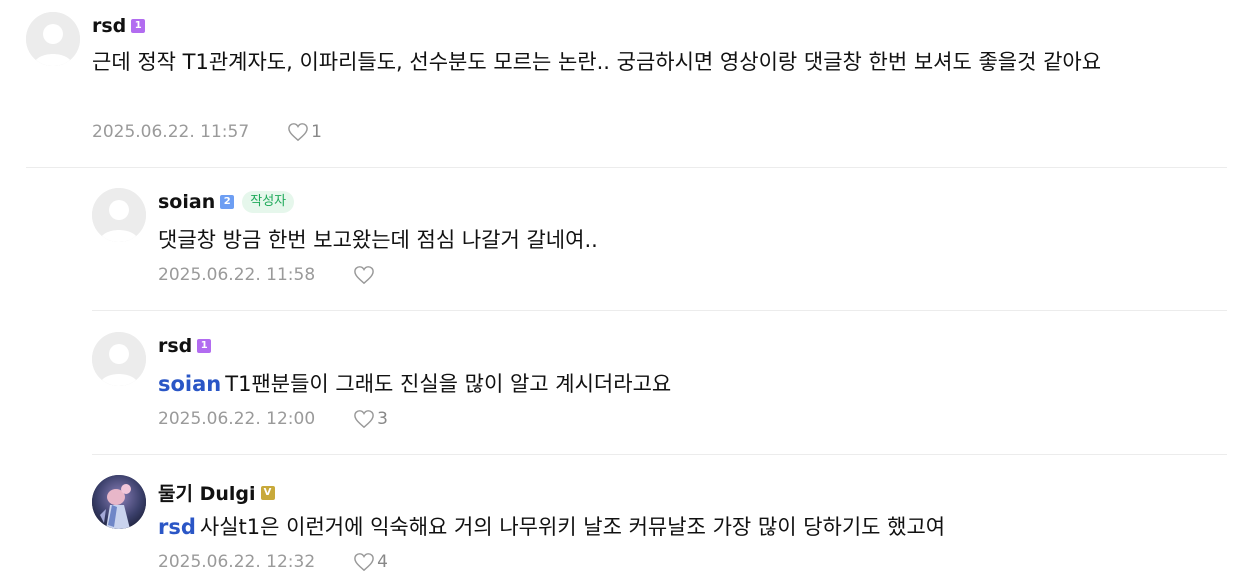  I want to click on comment-text: soian T1팬분들이 그래도 진실을 많이 알고 계시더라고요, so click(683, 384).